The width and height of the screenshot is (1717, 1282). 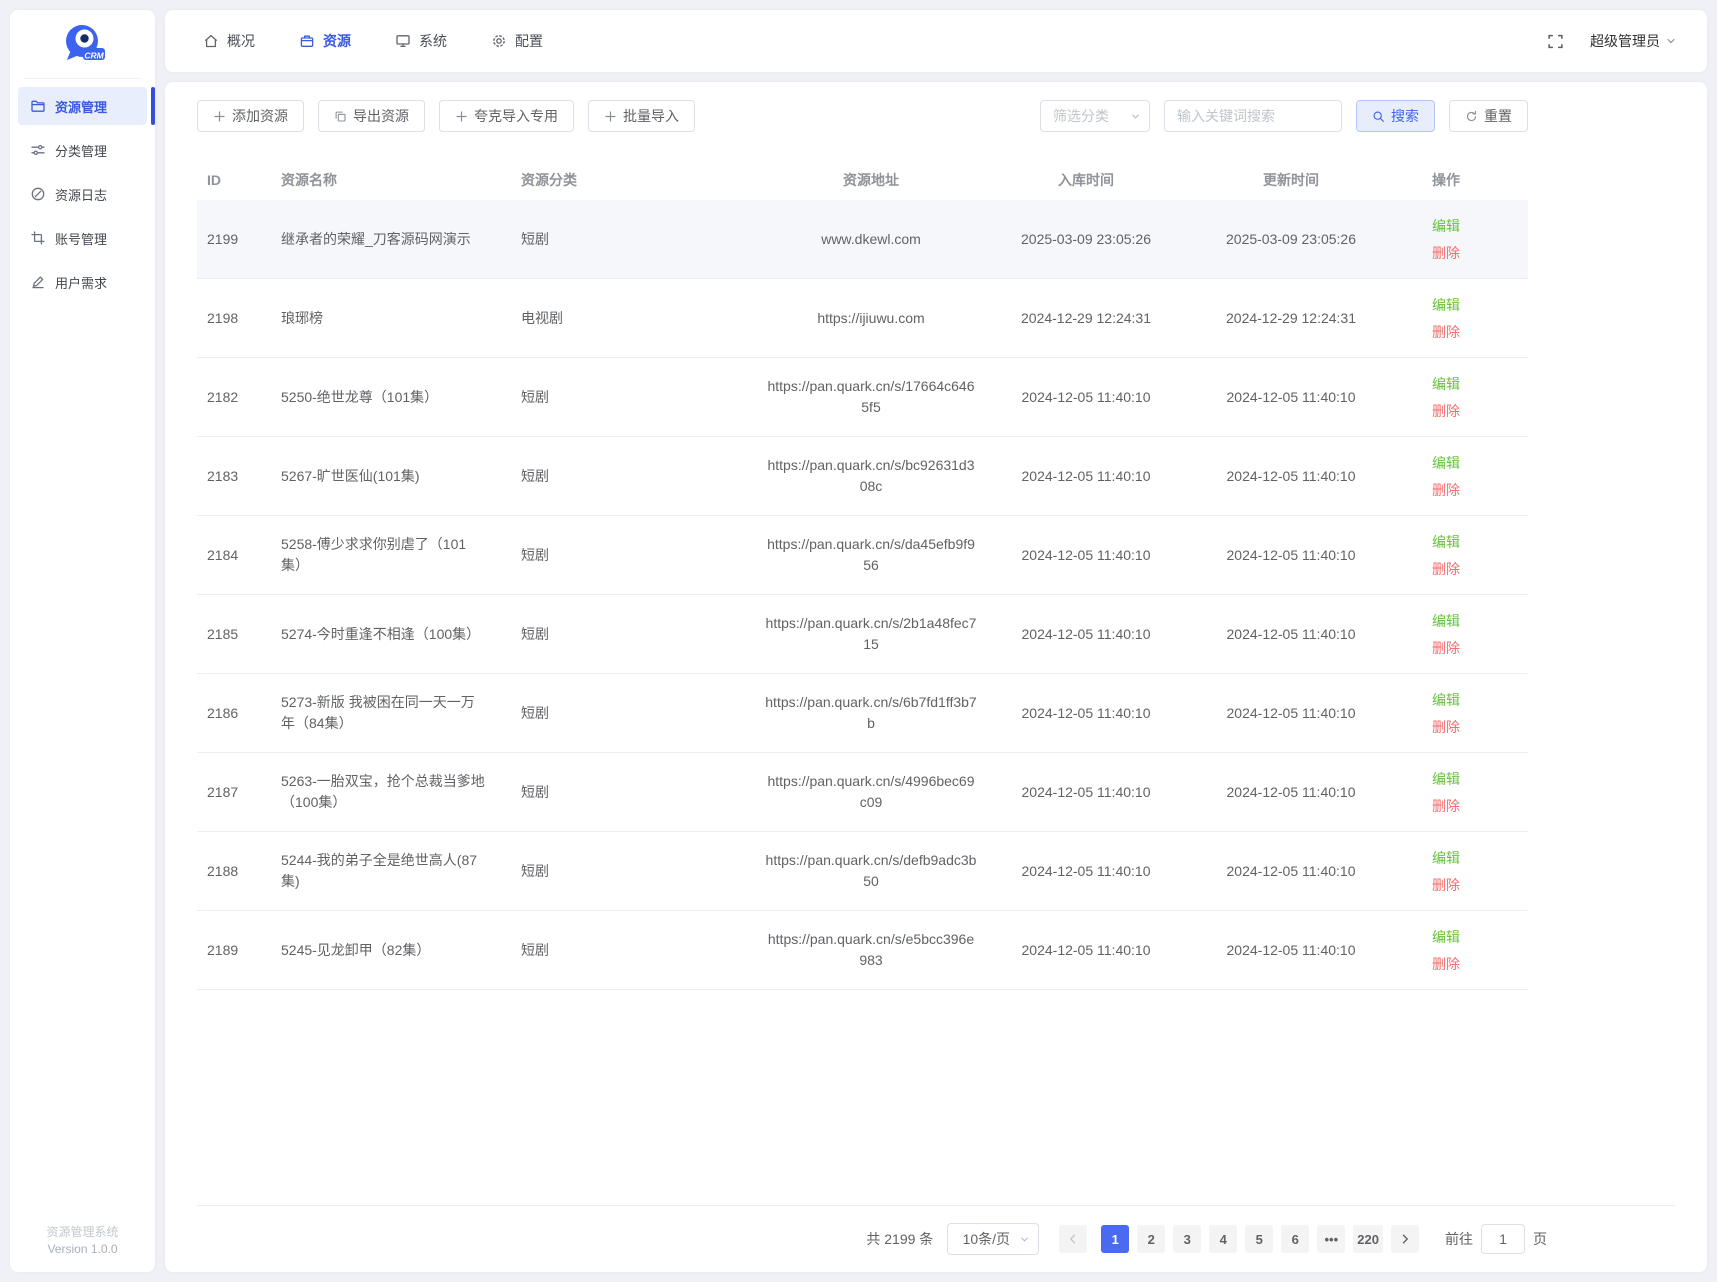 What do you see at coordinates (421, 41) in the screenshot?
I see `nav-item-system: 系统` at bounding box center [421, 41].